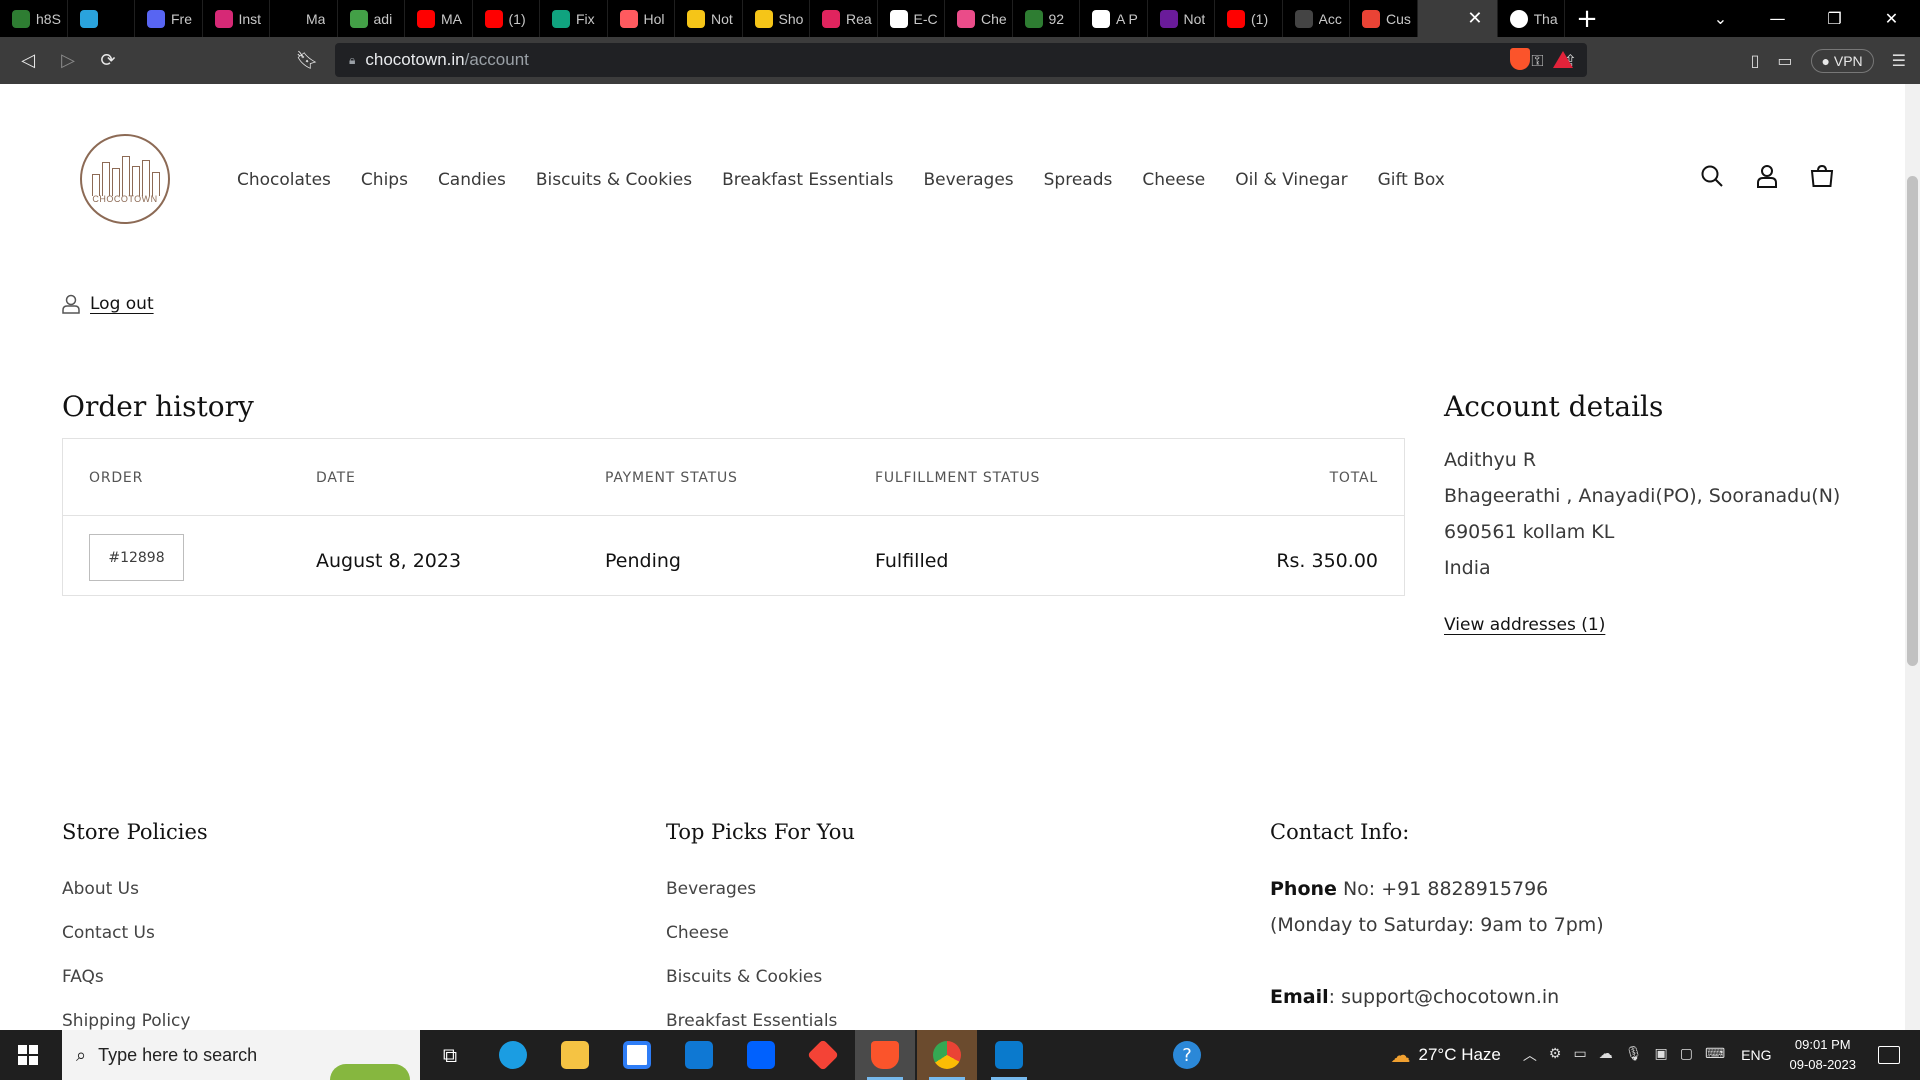 This screenshot has height=1080, width=1920. Describe the element at coordinates (947, 1055) in the screenshot. I see `chrome-icon` at that location.